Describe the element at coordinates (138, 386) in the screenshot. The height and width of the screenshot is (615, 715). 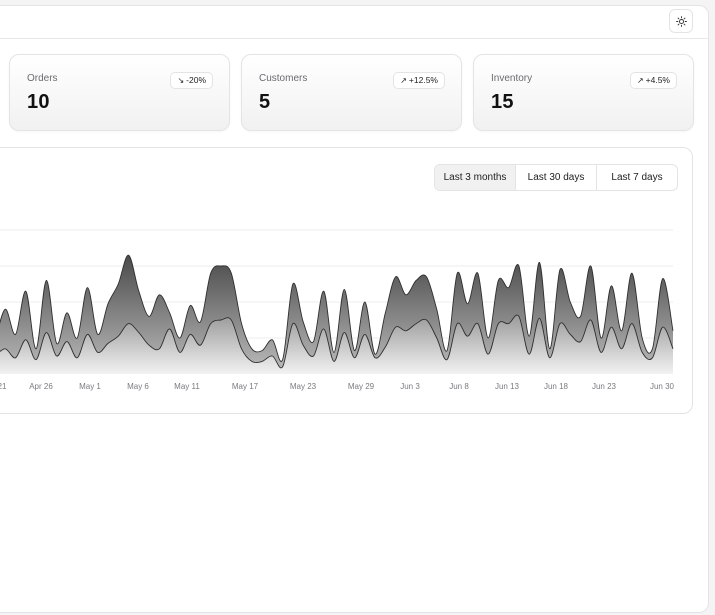
I see `x-tick-label: May 6` at that location.